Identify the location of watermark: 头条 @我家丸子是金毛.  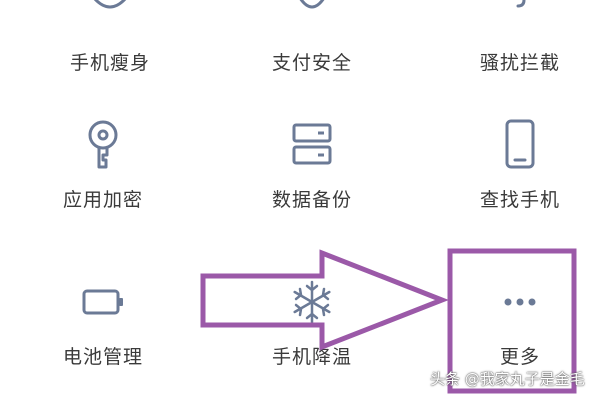
(507, 379).